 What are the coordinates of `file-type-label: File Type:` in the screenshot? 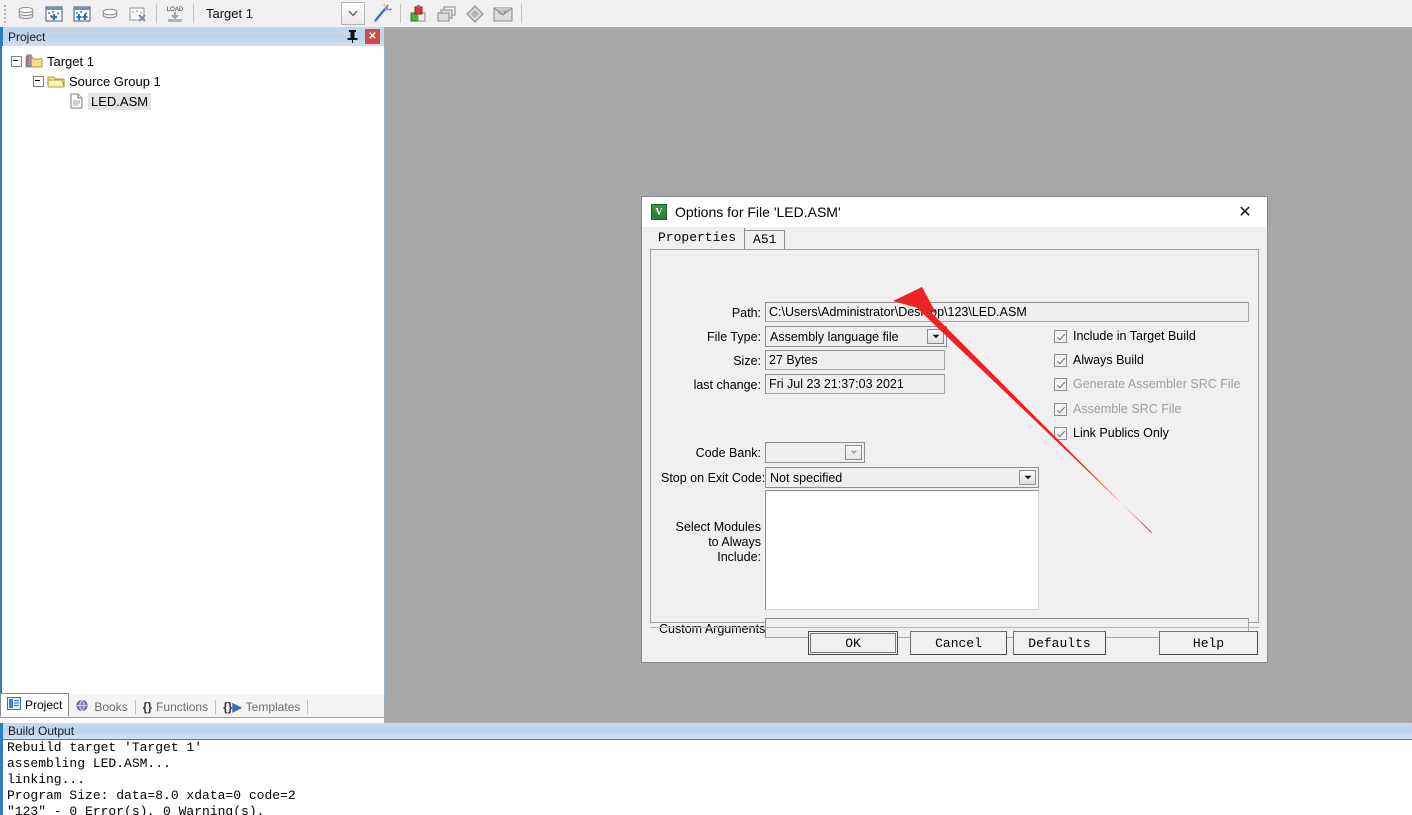 It's located at (734, 337).